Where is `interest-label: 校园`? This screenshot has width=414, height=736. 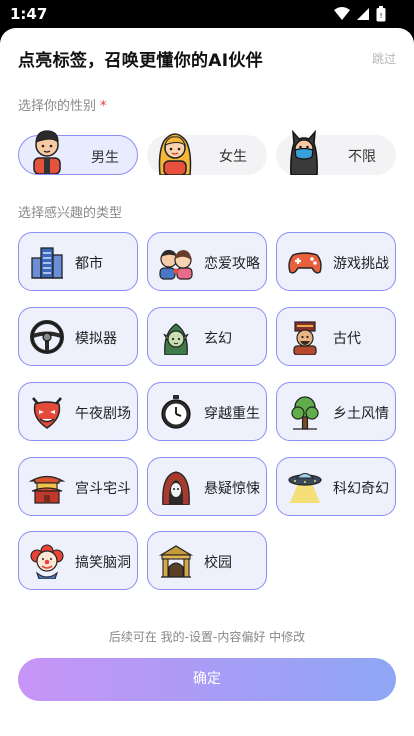
interest-label: 校园 is located at coordinates (218, 563).